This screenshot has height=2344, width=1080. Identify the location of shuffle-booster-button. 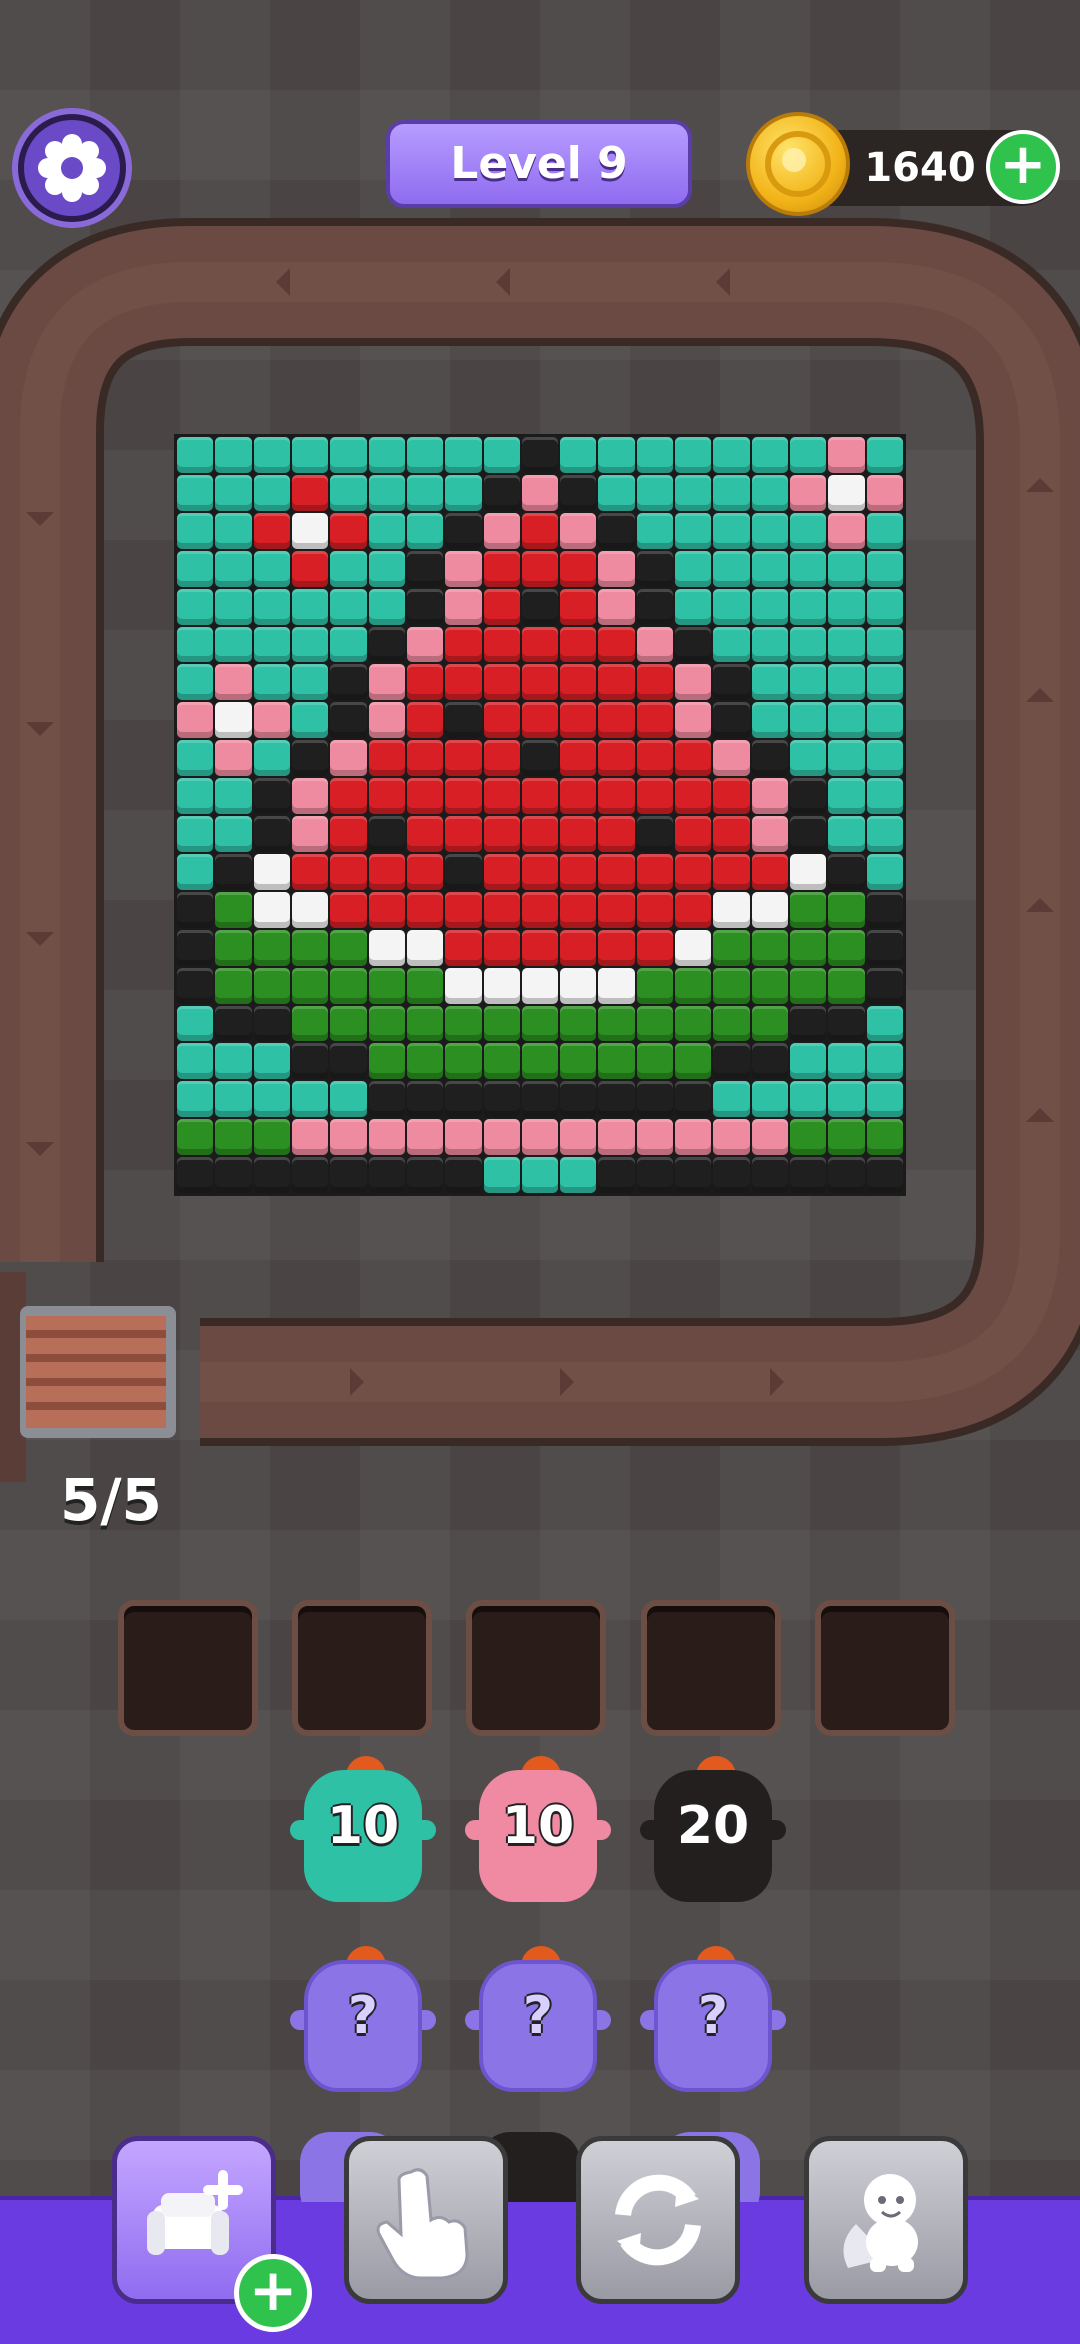
(658, 2220).